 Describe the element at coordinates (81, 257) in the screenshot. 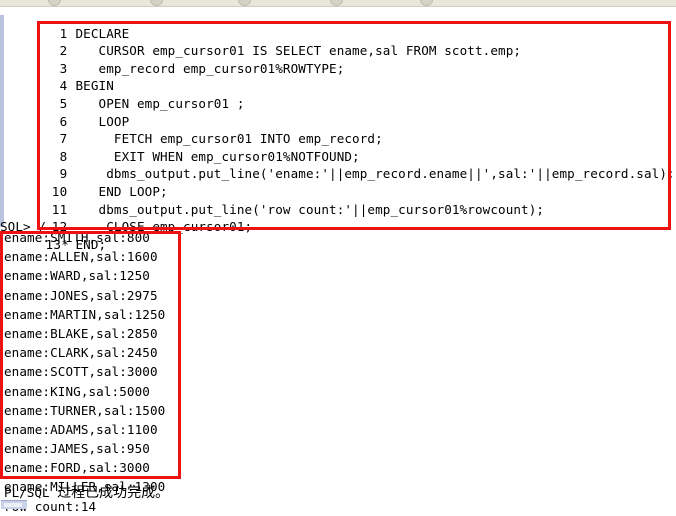

I see `output-row: ename:ALLEN,sal:1600` at that location.